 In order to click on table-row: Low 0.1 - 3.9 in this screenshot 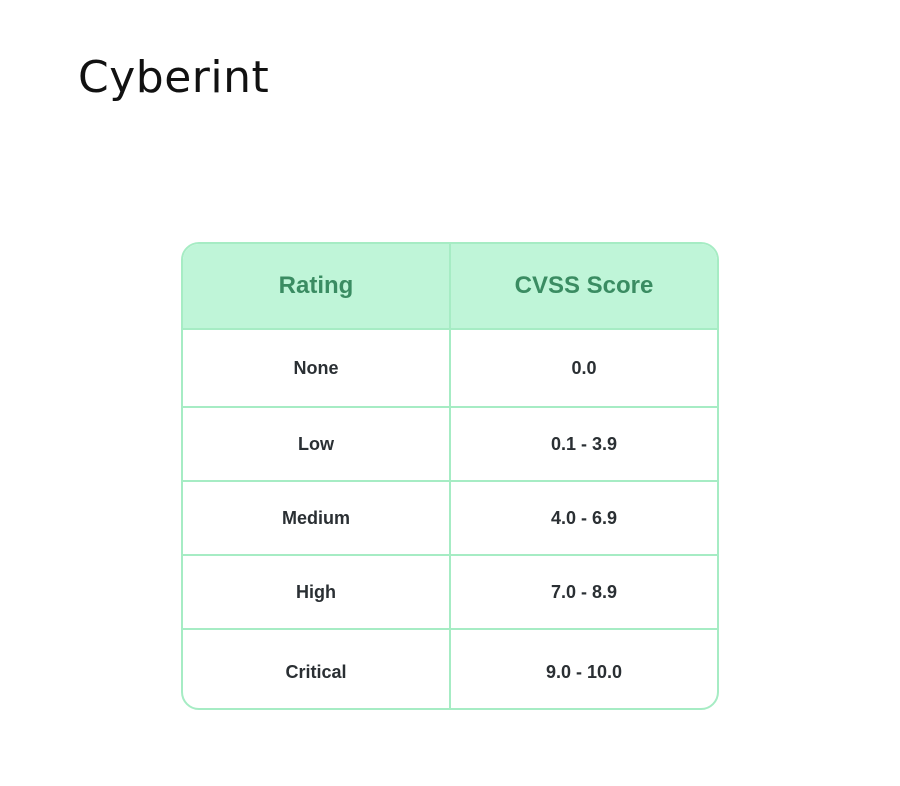, I will do `click(450, 443)`.